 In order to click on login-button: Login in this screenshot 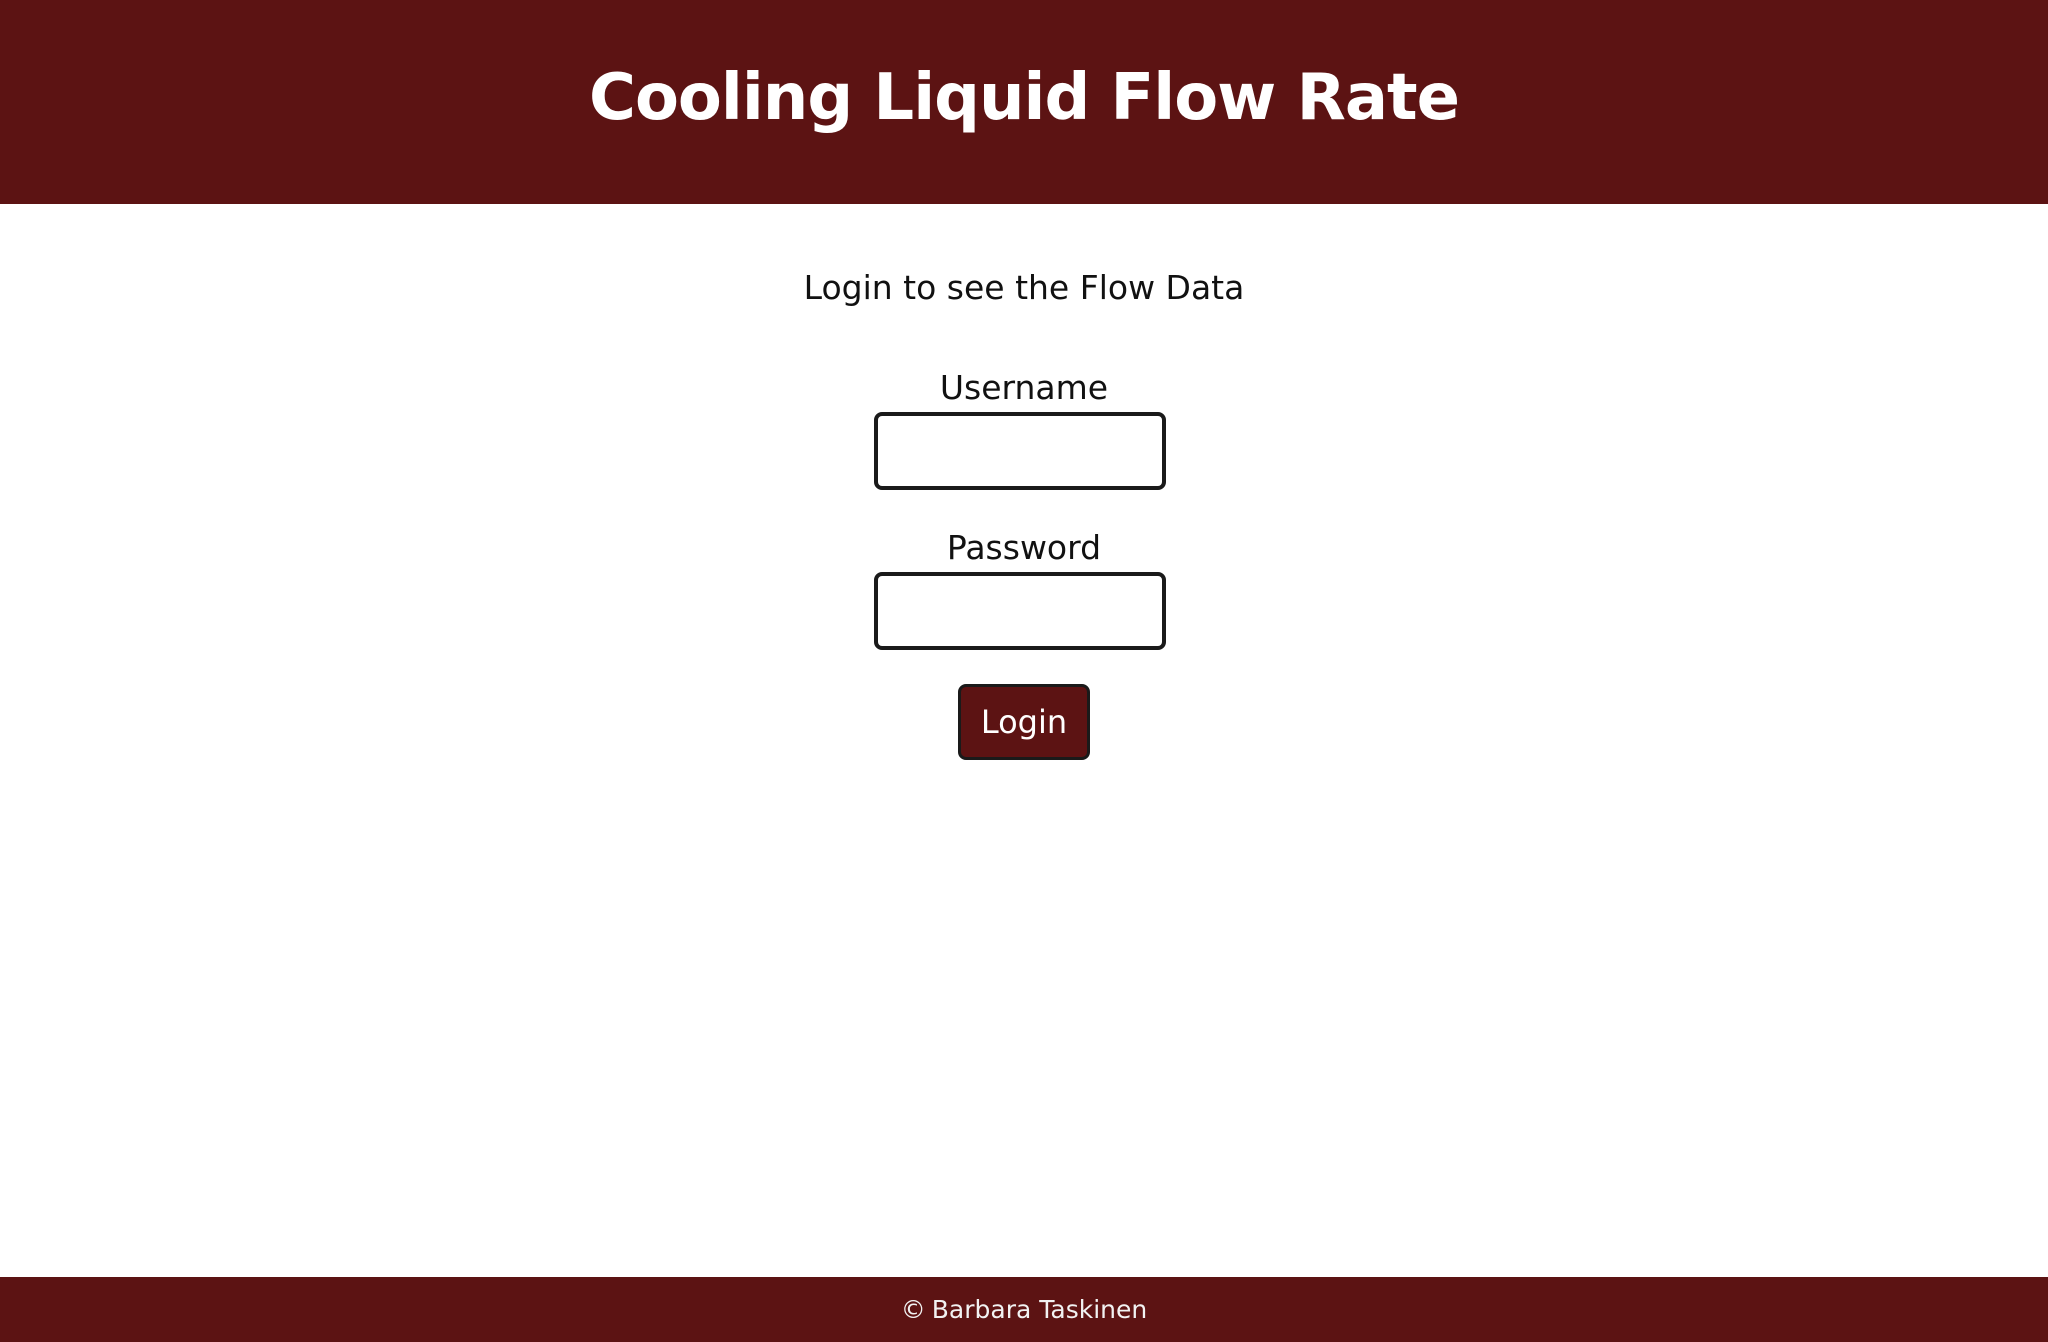, I will do `click(1024, 722)`.